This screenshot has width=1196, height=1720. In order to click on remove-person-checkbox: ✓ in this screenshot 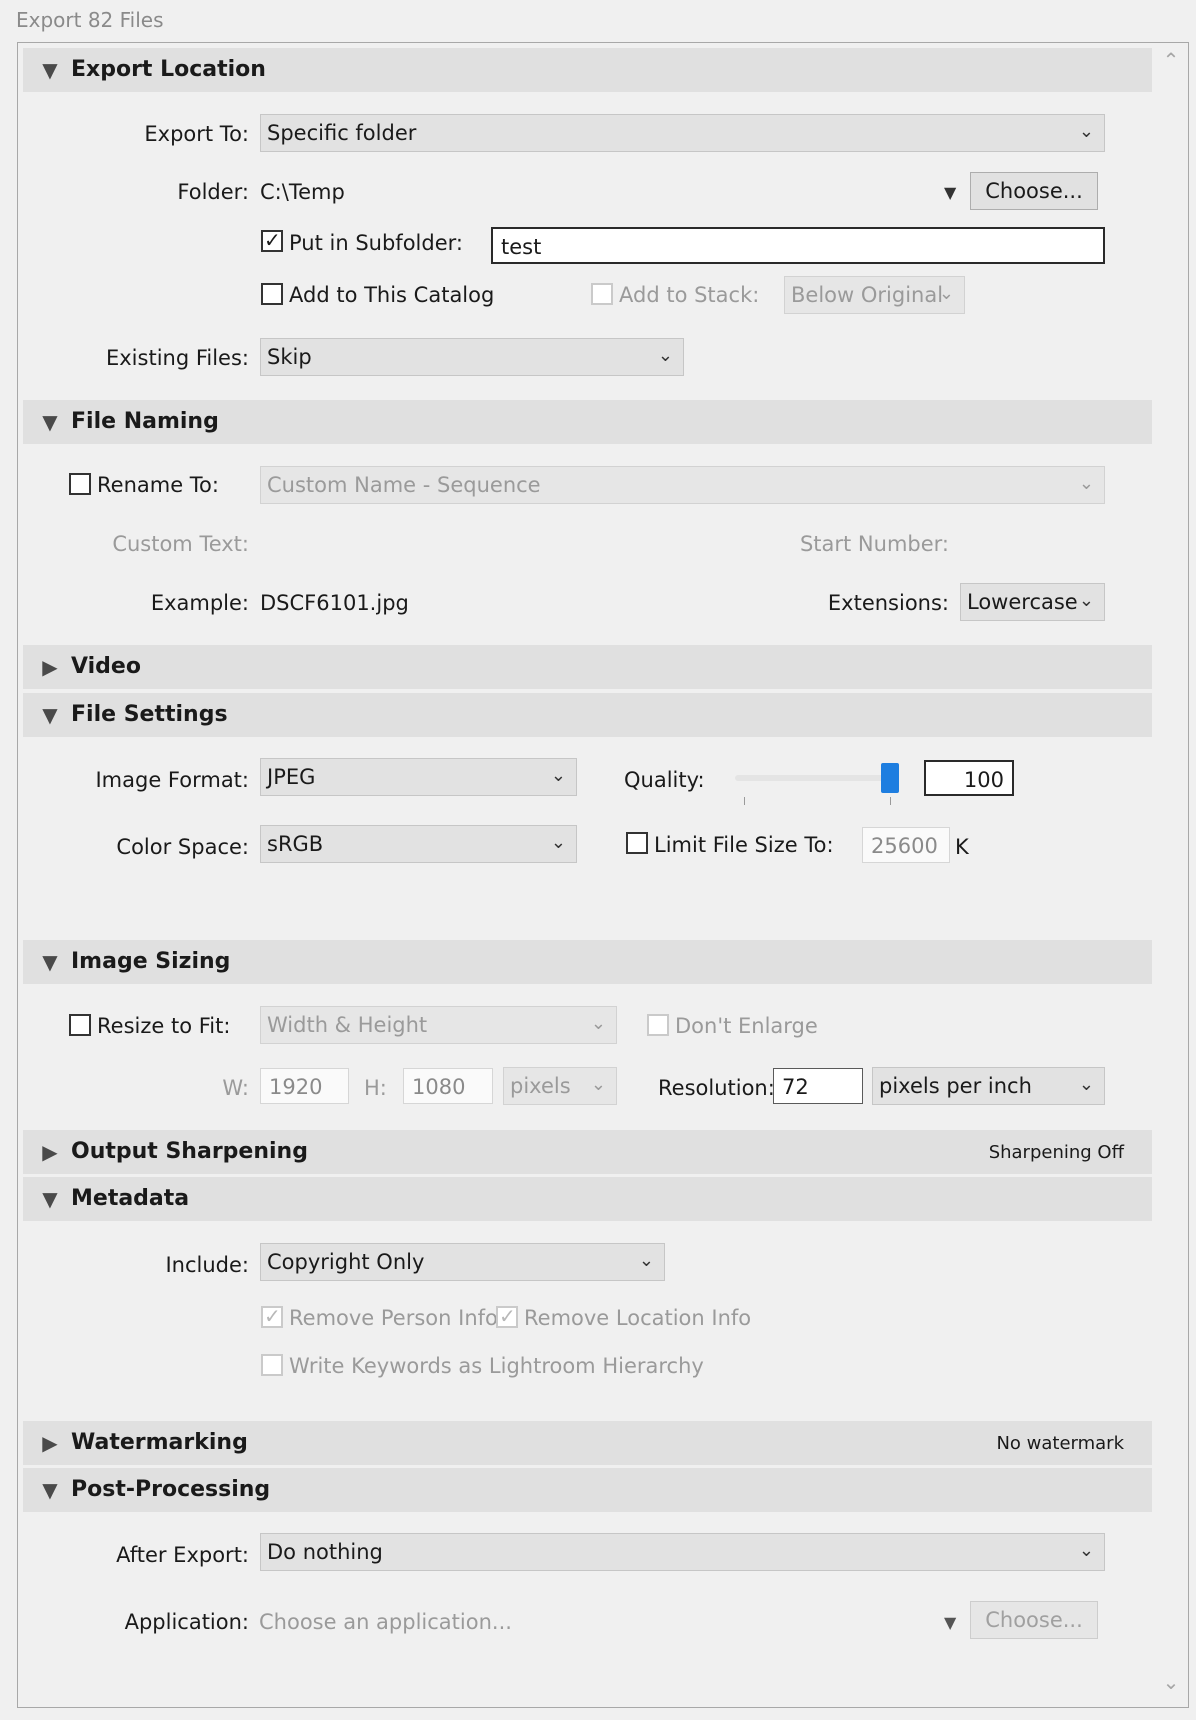, I will do `click(272, 1316)`.